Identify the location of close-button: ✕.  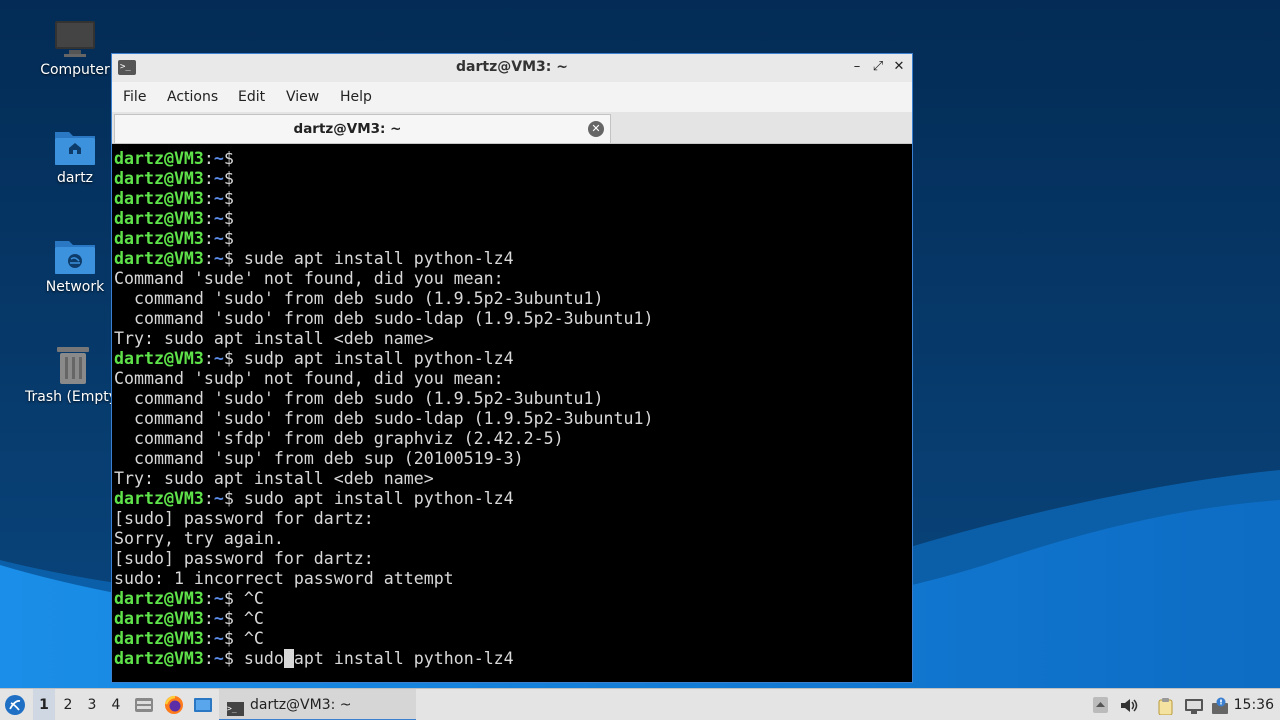
(899, 67).